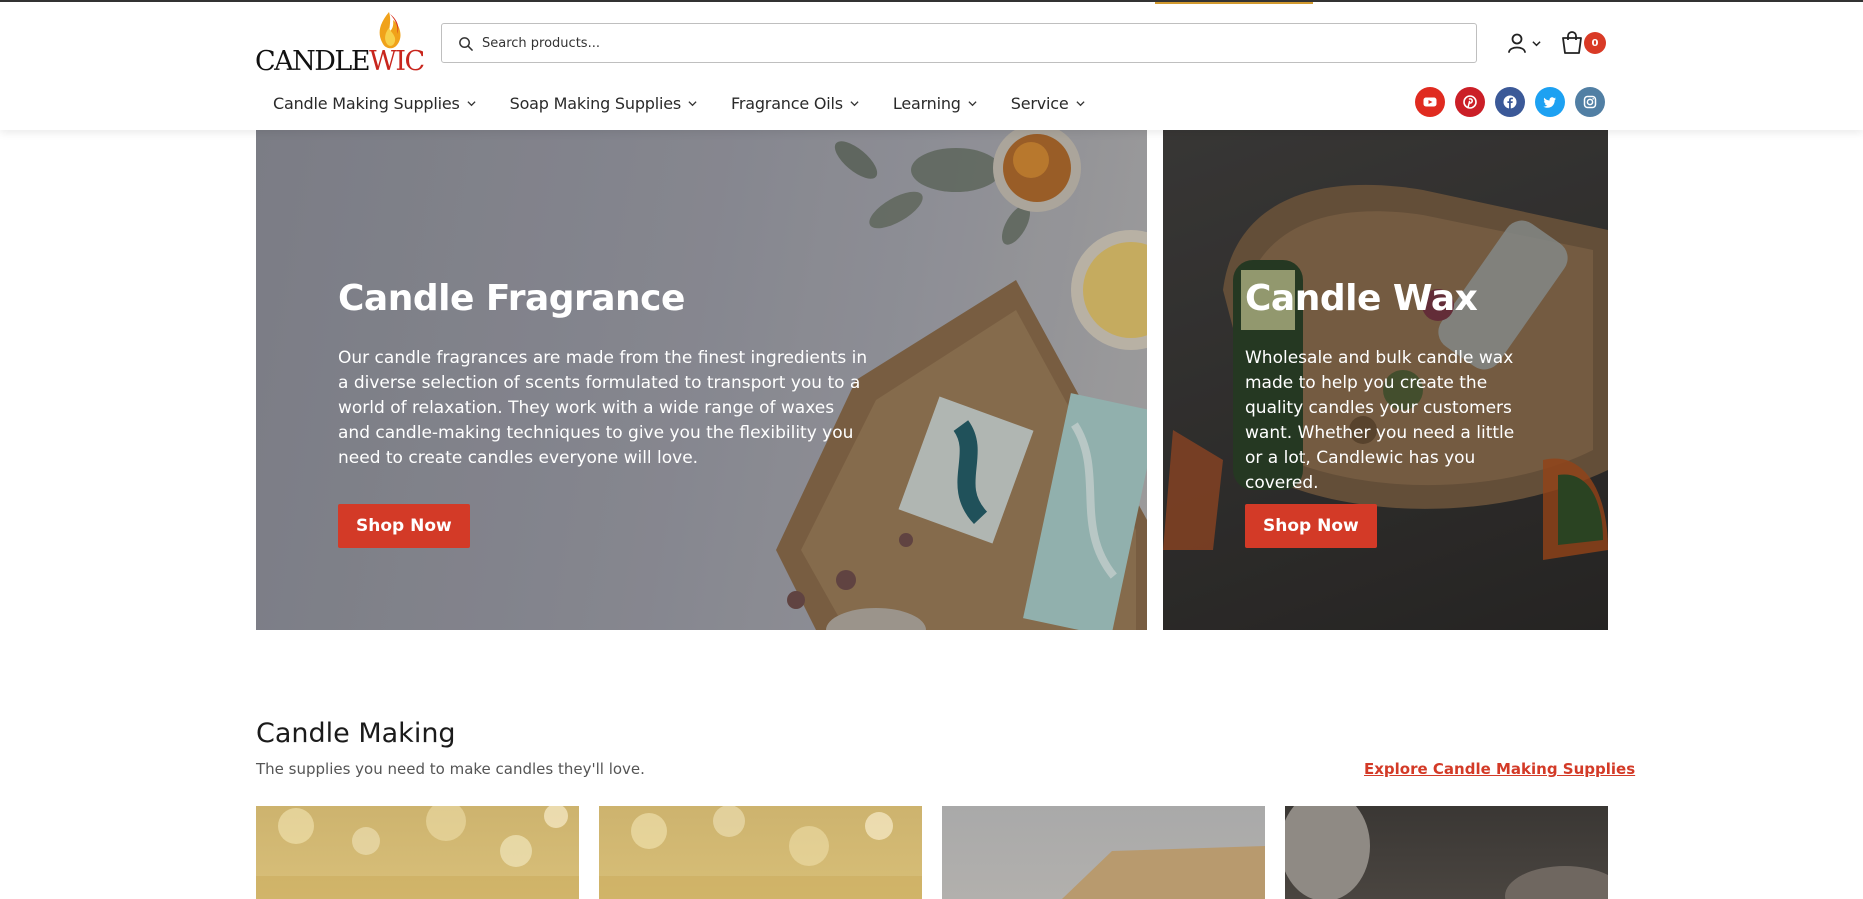  Describe the element at coordinates (1039, 103) in the screenshot. I see `nav-label: Service` at that location.